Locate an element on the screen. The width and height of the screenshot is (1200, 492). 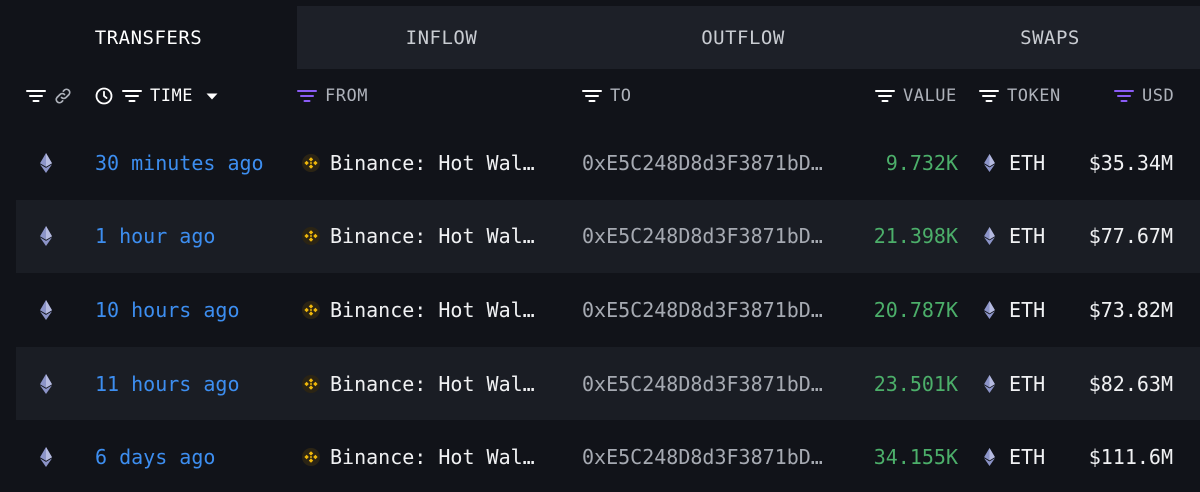
time-link: 6 days ago is located at coordinates (155, 456).